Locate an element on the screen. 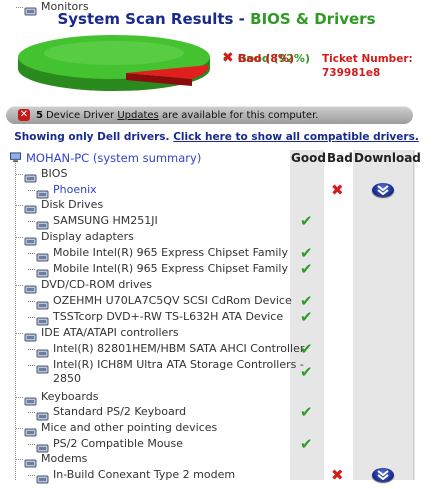 Image resolution: width=433 pixels, height=489 pixels. category-row: Display adapters is located at coordinates (216, 238).